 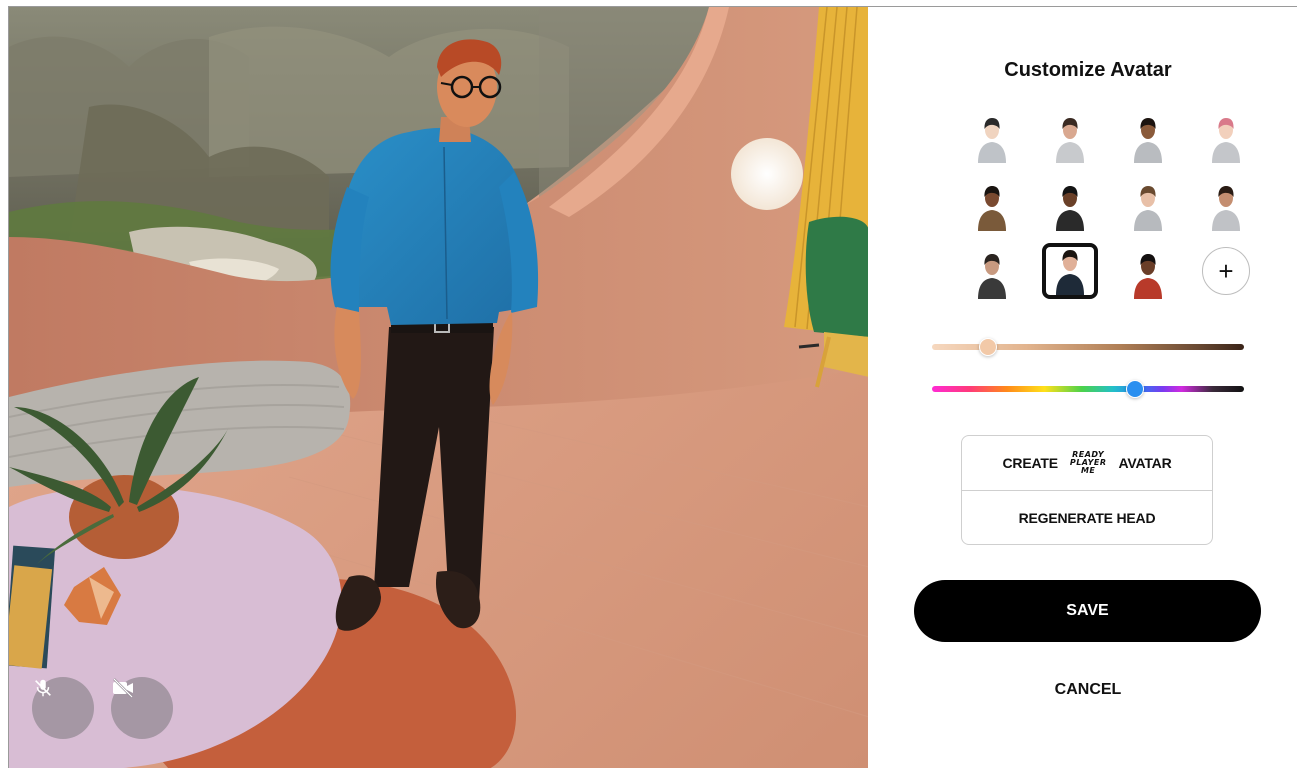 What do you see at coordinates (1088, 347) in the screenshot?
I see `skin-tone-slider` at bounding box center [1088, 347].